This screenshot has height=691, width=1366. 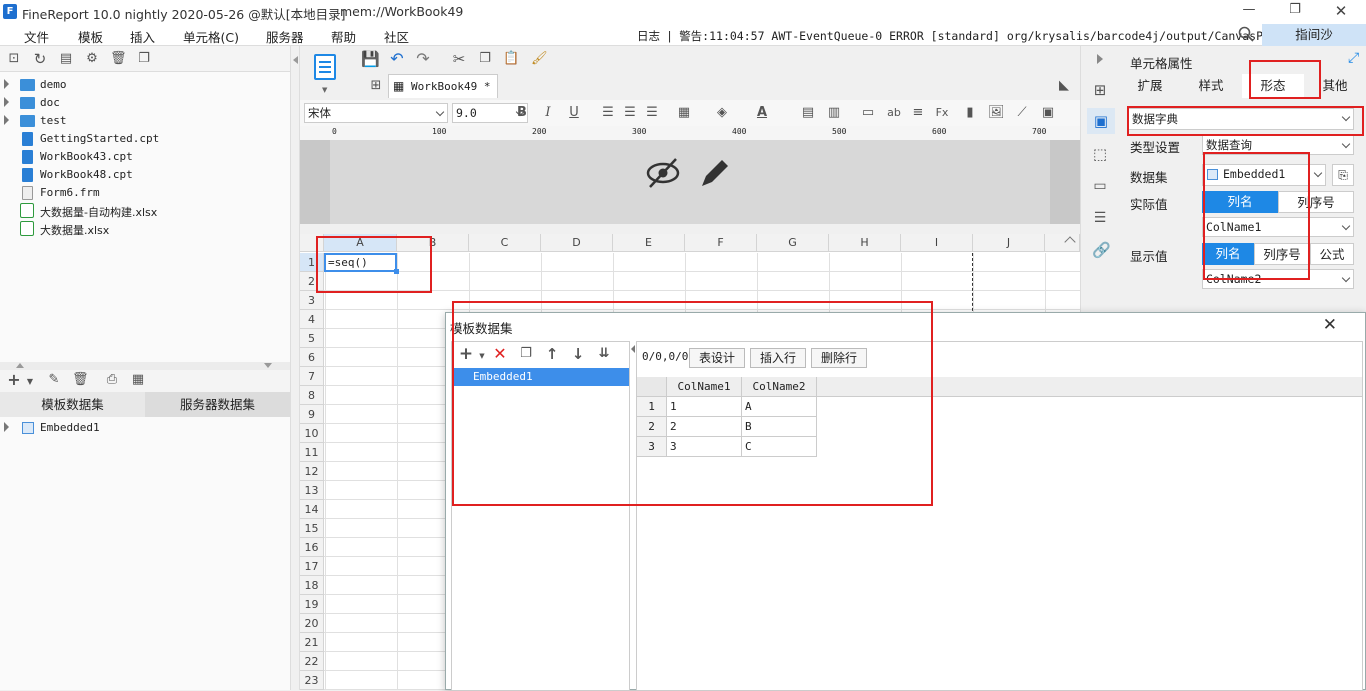 I want to click on collapse-right-icon, so click(x=1100, y=59).